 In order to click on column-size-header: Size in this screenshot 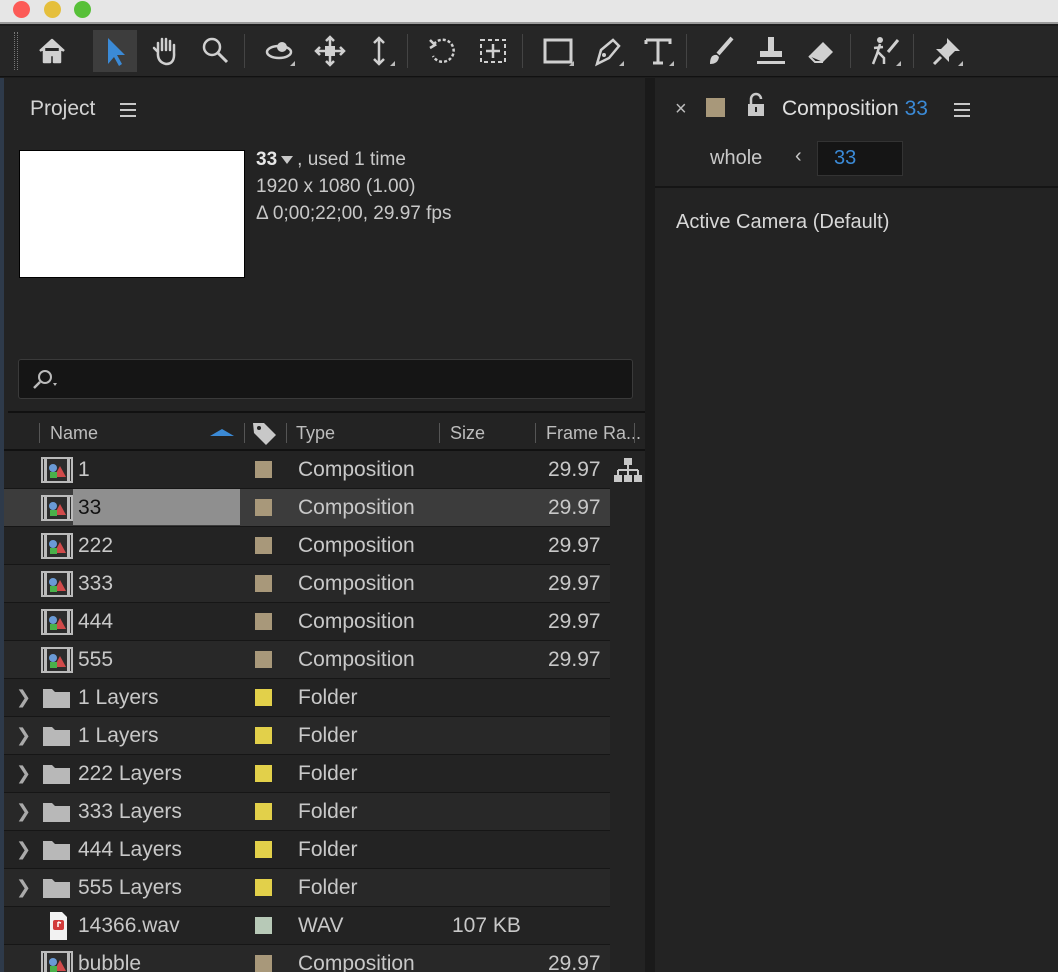, I will do `click(467, 433)`.